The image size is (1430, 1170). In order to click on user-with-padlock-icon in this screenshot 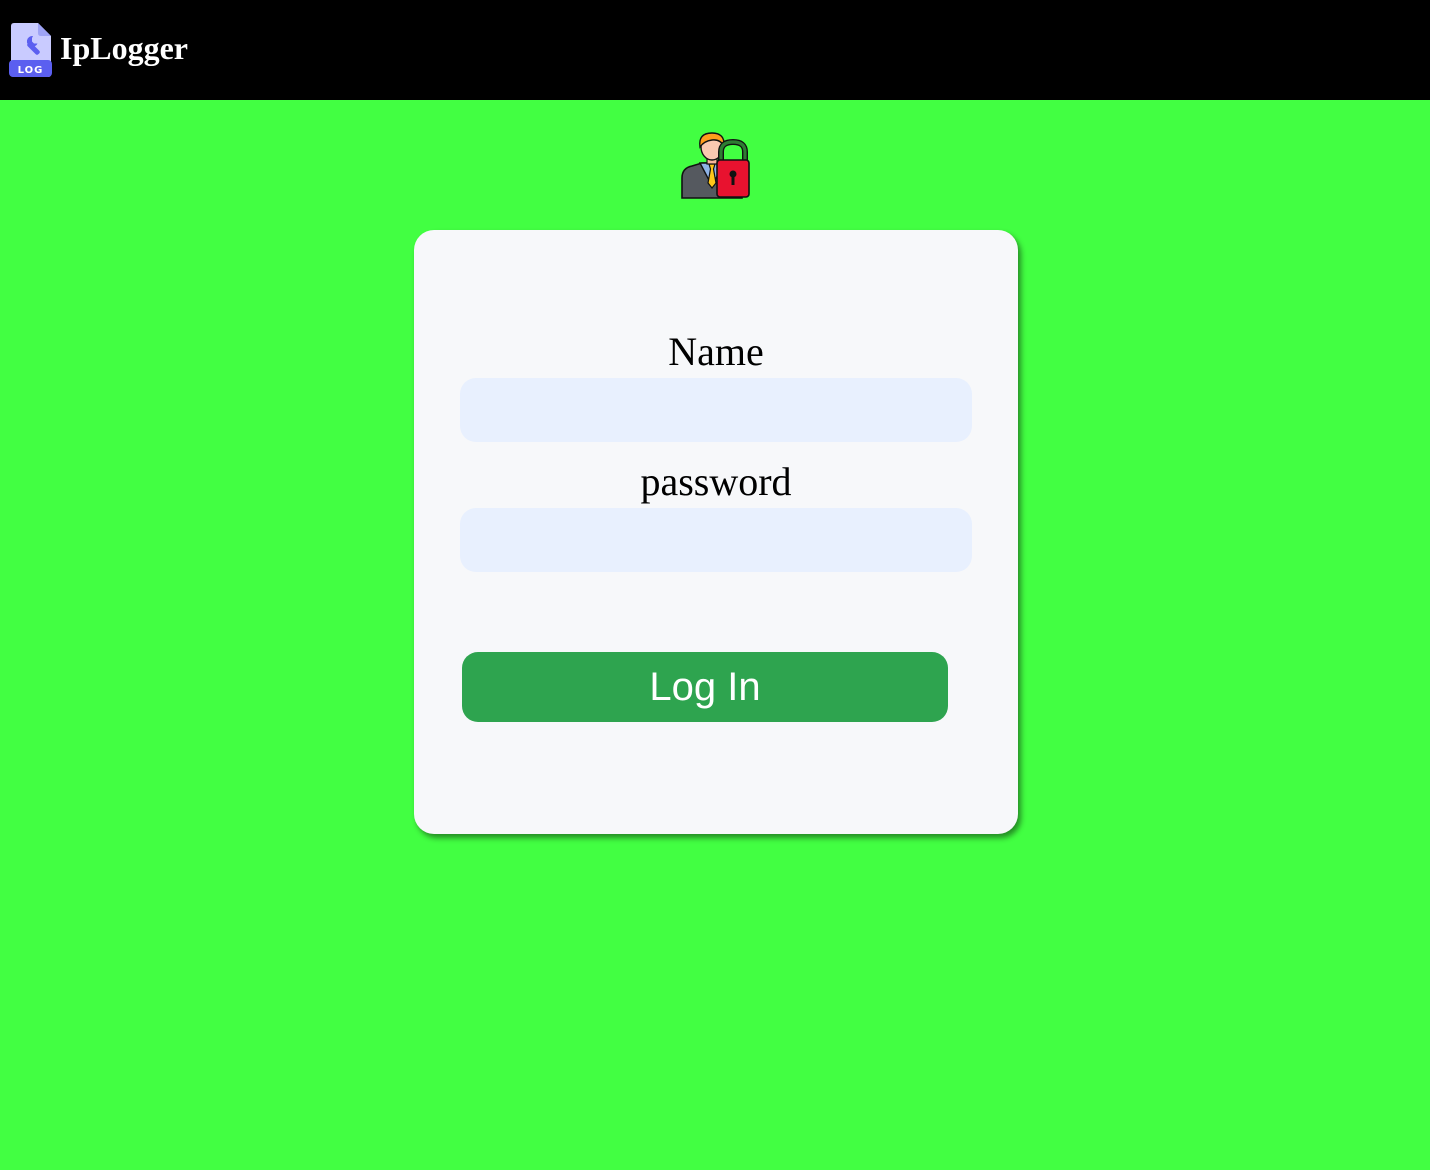, I will do `click(715, 165)`.